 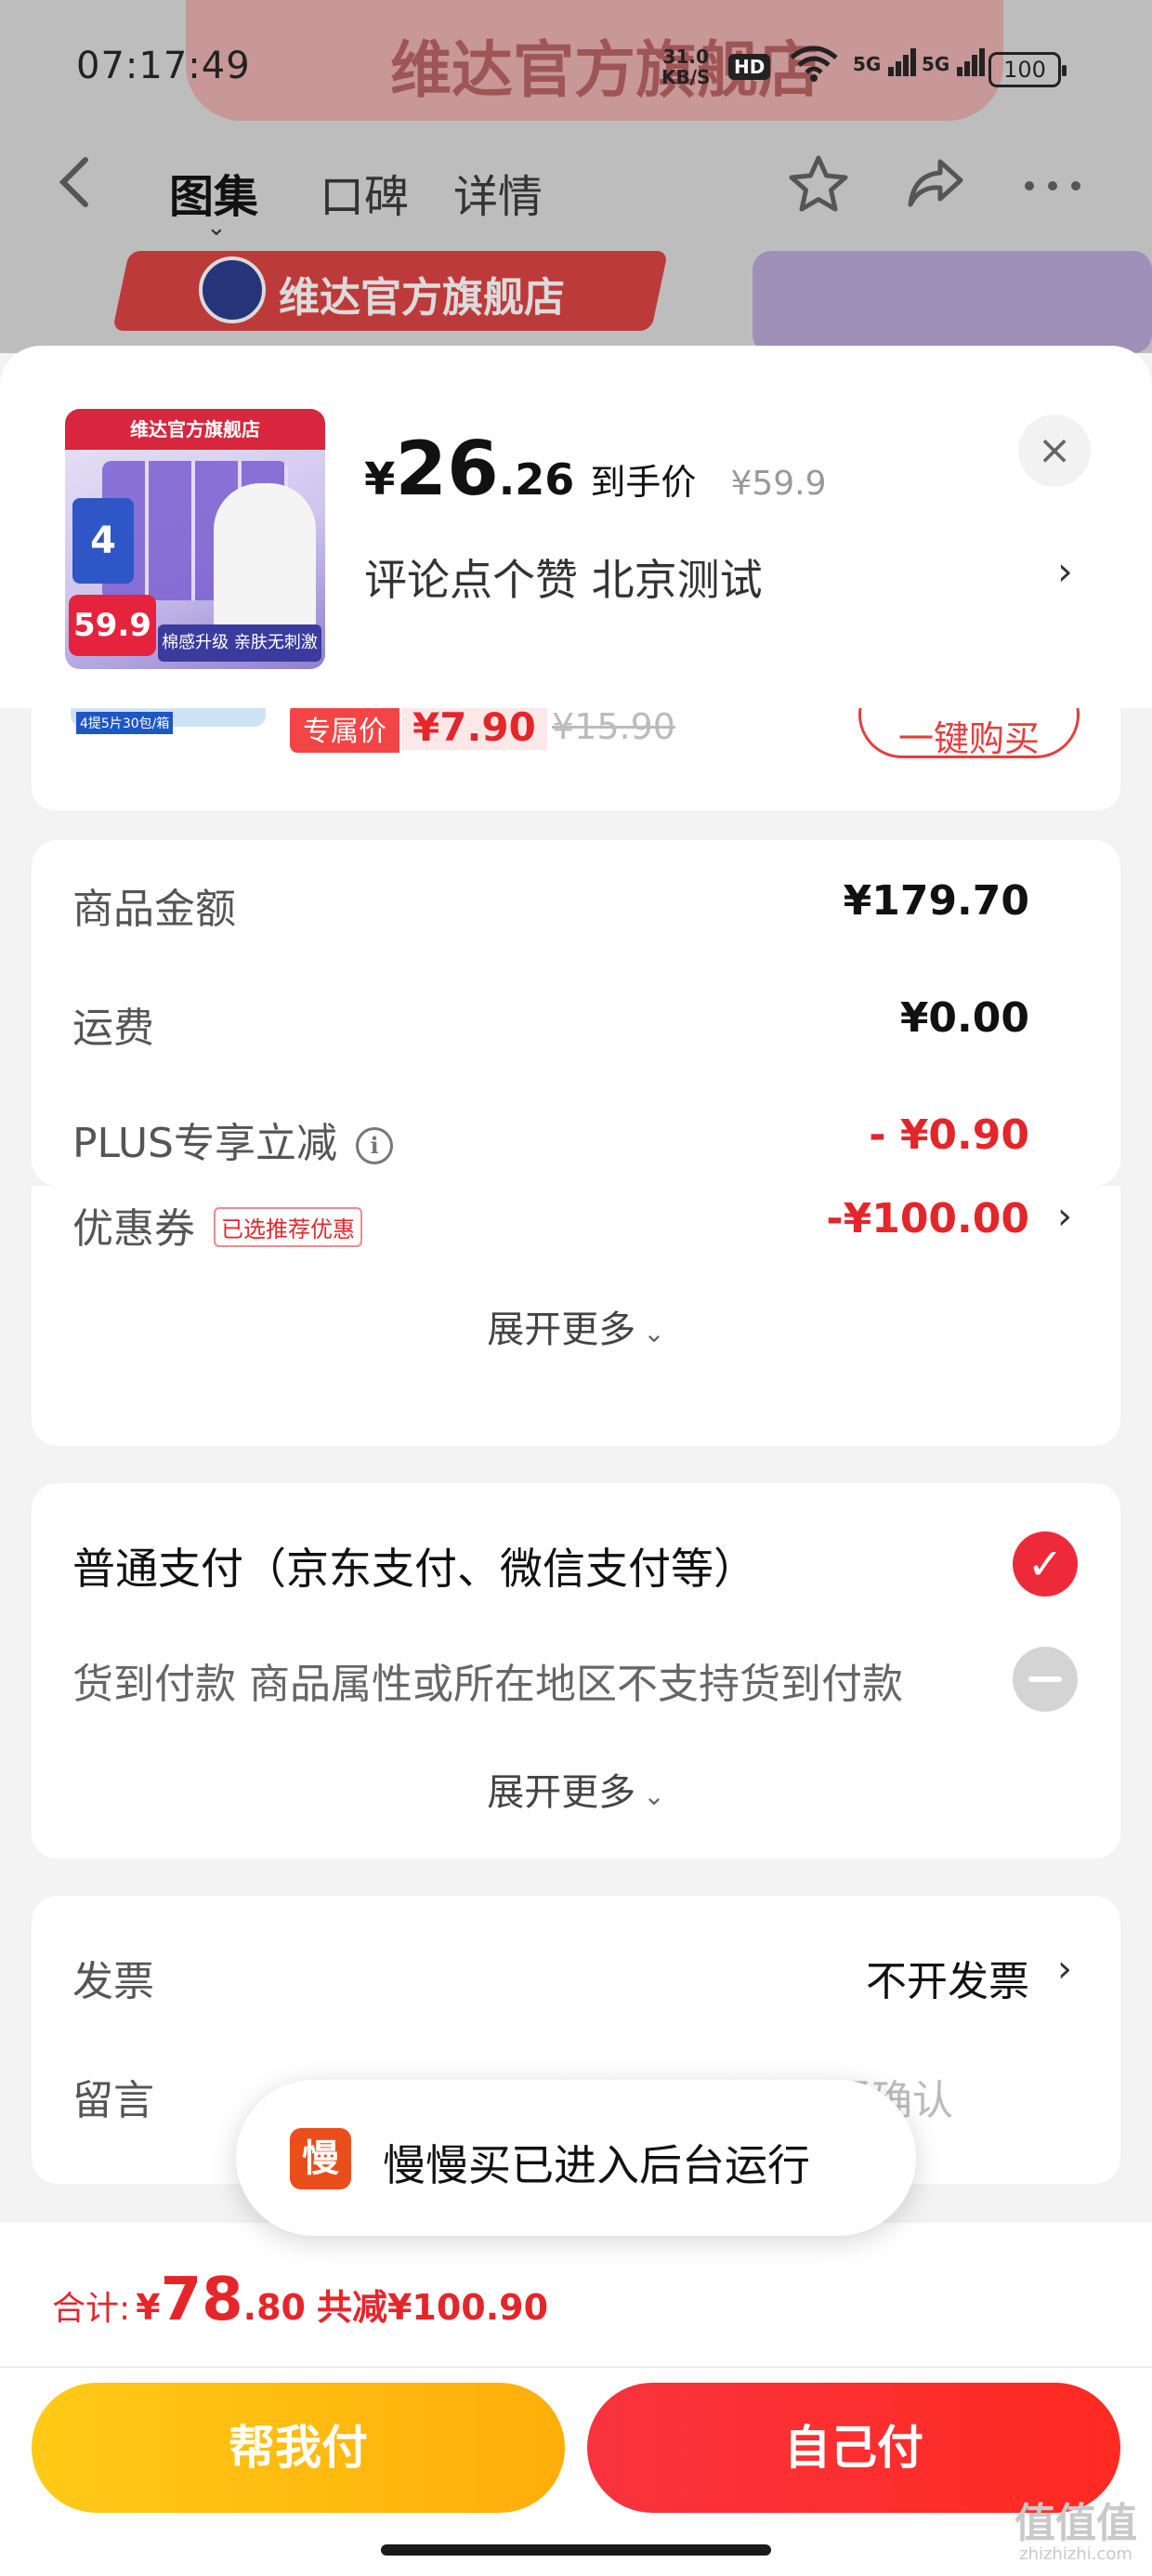 What do you see at coordinates (133, 1229) in the screenshot?
I see `coupon-label: 优惠券` at bounding box center [133, 1229].